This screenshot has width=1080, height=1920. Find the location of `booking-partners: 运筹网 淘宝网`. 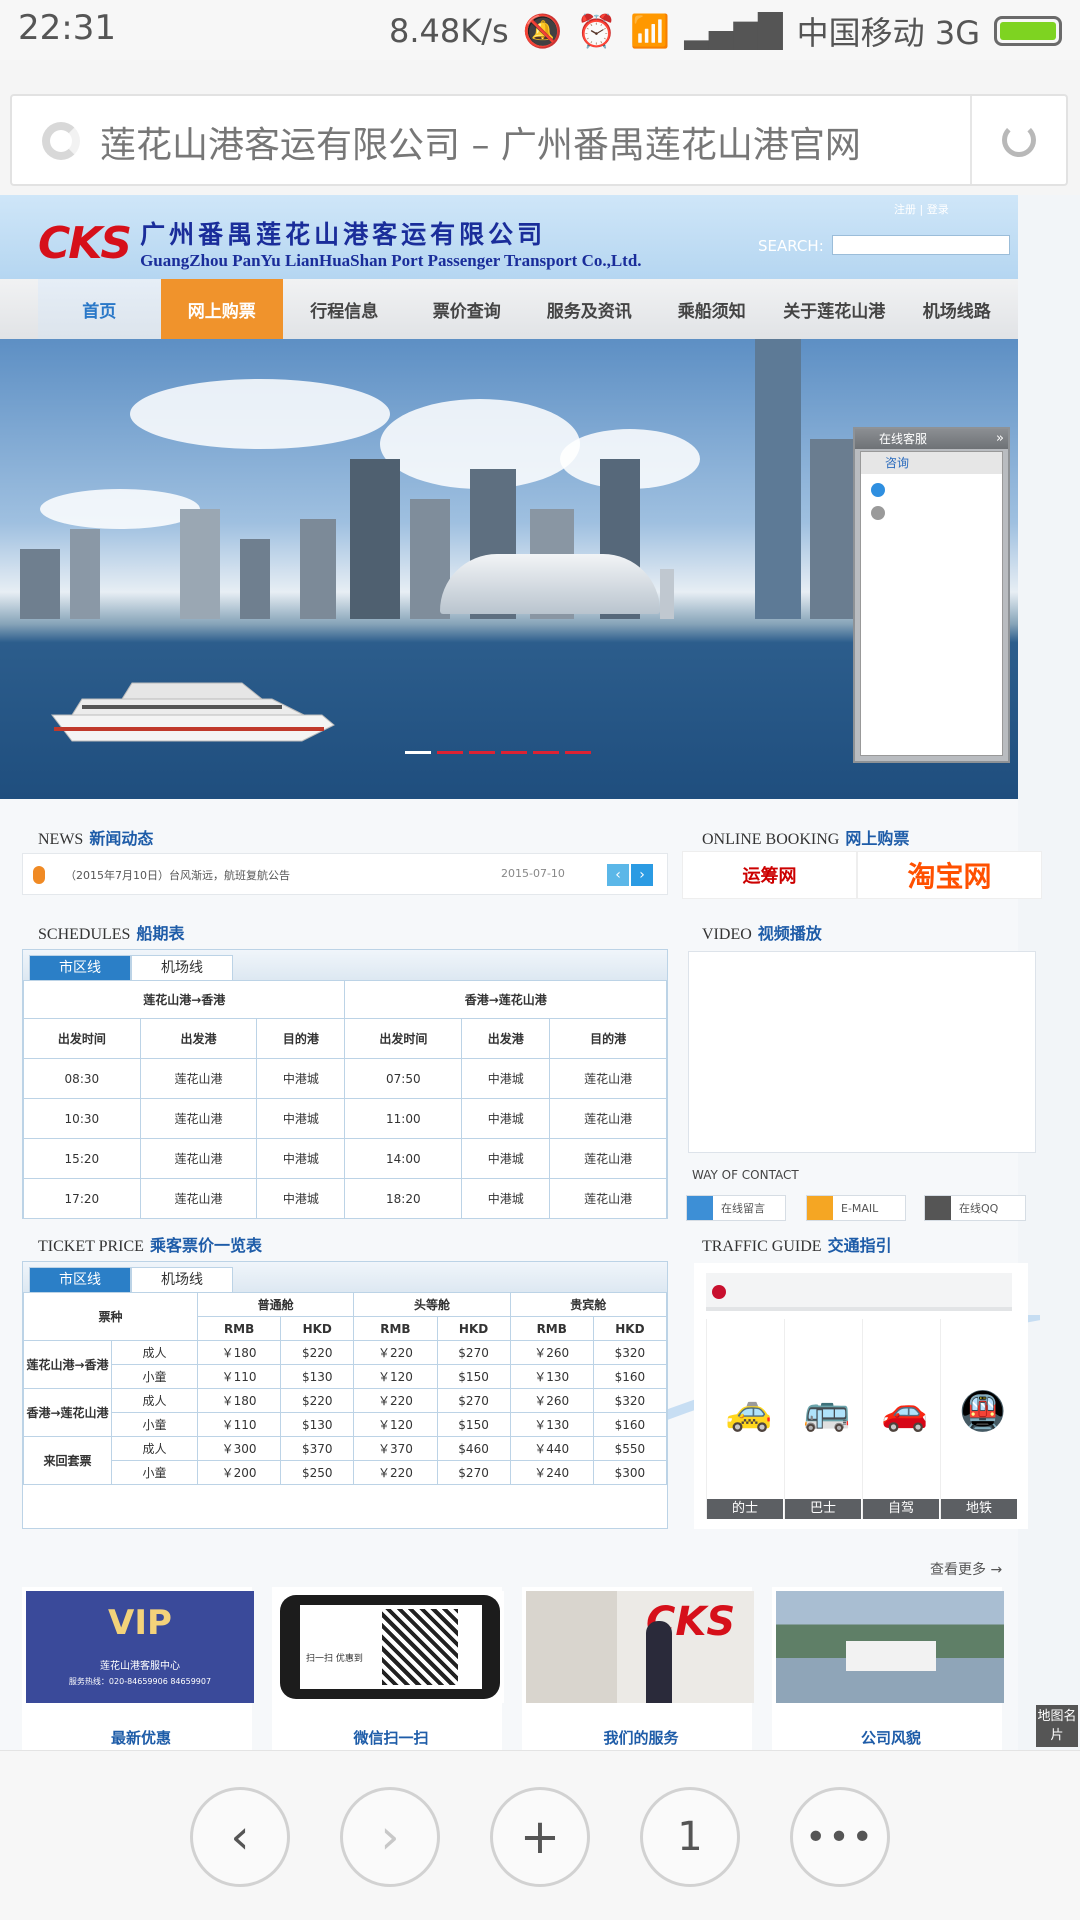

booking-partners: 运筹网 淘宝网 is located at coordinates (862, 875).